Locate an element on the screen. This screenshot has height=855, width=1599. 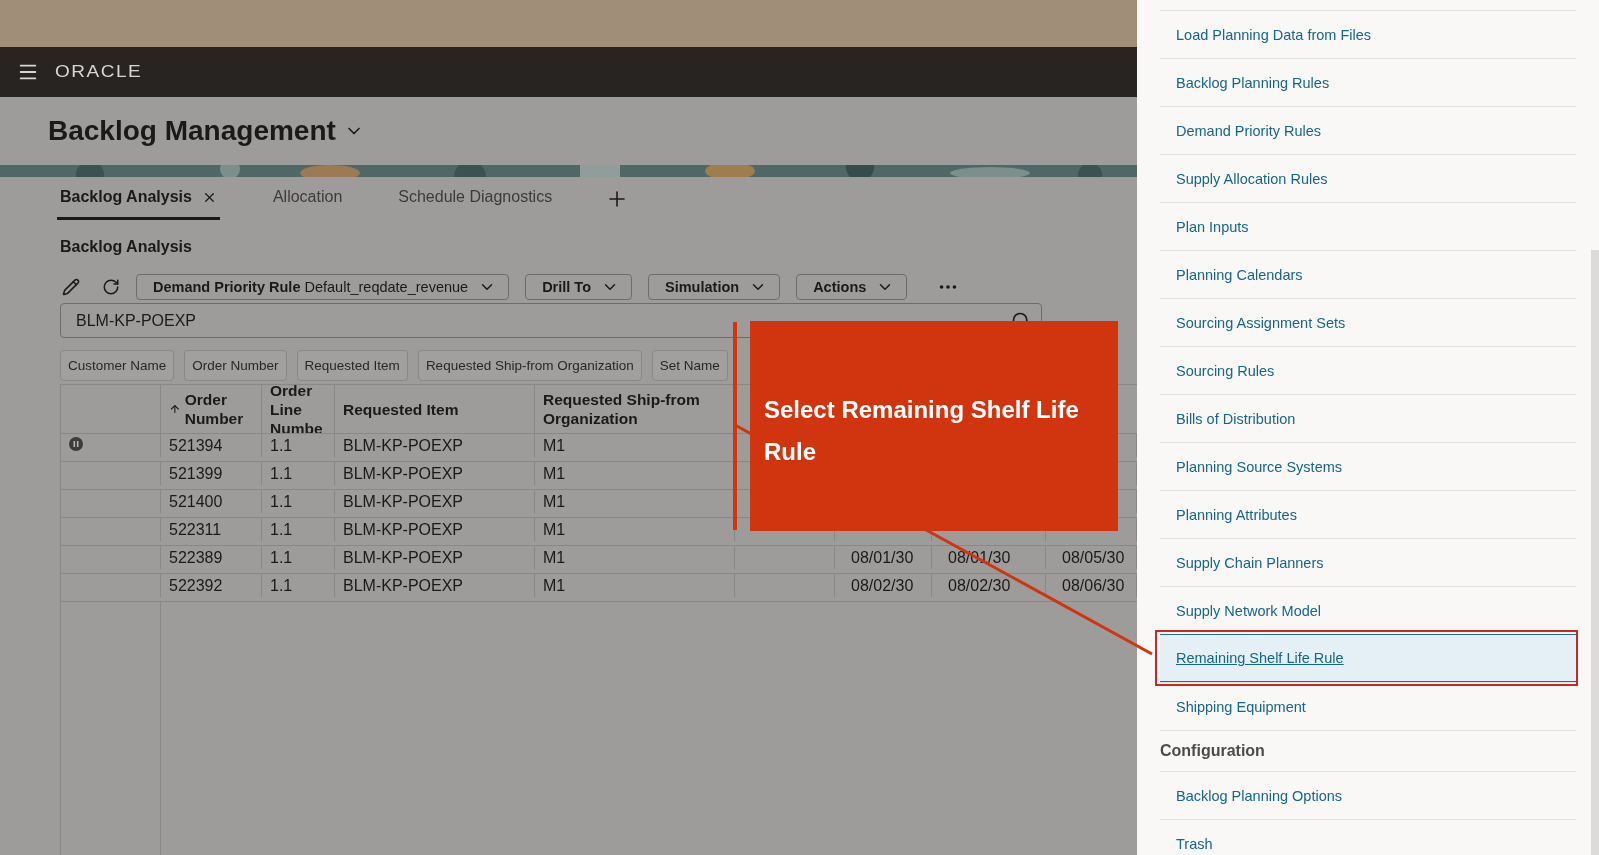
filter-chip: Order Number is located at coordinates (235, 365).